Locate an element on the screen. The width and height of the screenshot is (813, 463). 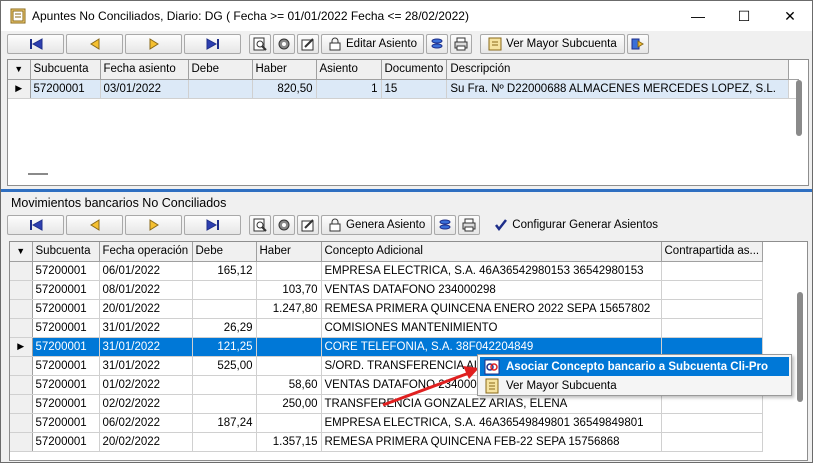
edit-entry-button: Editar Asiento is located at coordinates (372, 44).